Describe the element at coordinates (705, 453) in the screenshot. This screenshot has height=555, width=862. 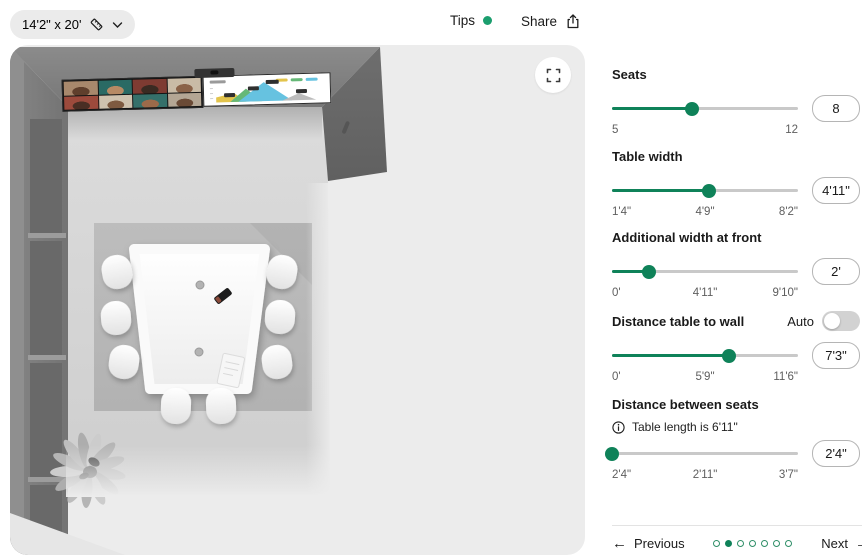
I see `slider-track` at that location.